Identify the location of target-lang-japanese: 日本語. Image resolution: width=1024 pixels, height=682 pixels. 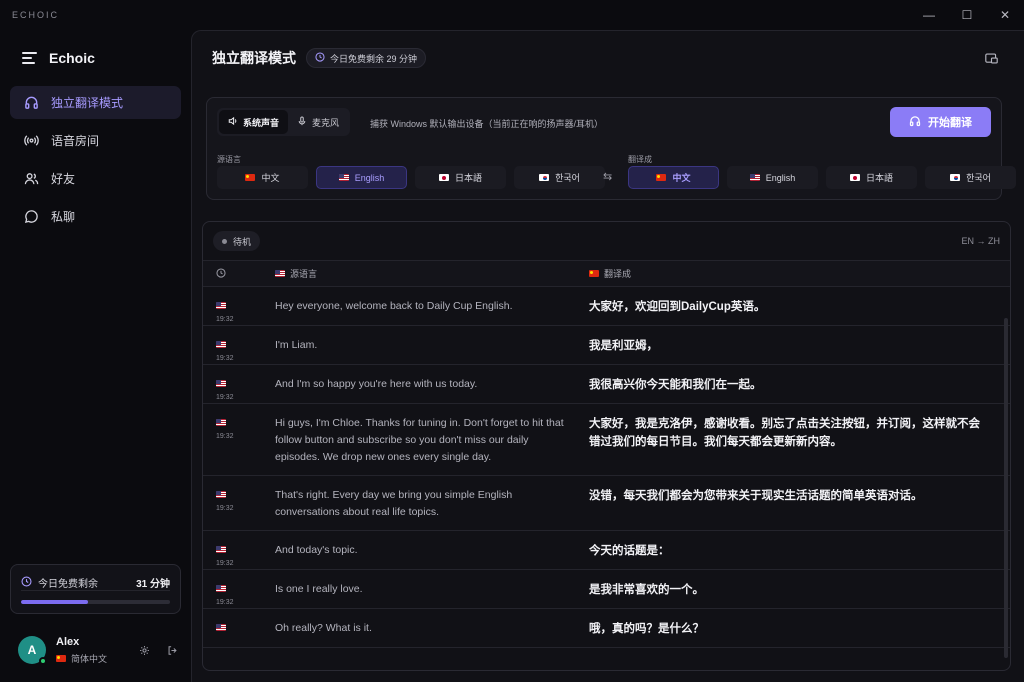
(871, 177).